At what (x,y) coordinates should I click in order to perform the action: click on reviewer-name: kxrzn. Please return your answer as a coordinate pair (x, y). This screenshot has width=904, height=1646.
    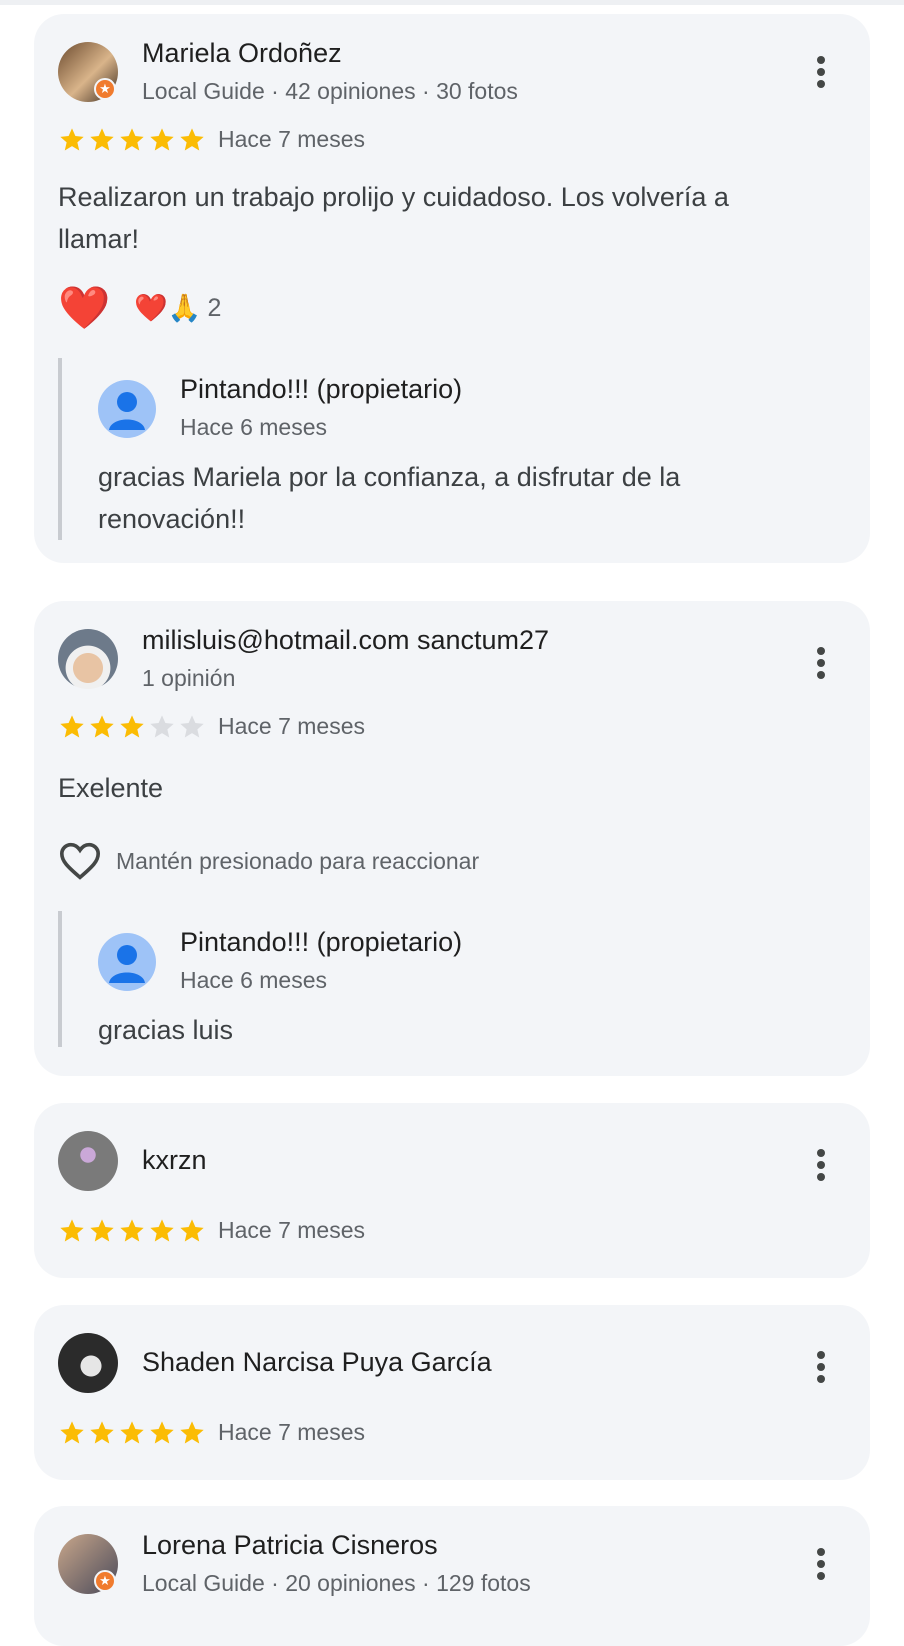
    Looking at the image, I should click on (174, 1160).